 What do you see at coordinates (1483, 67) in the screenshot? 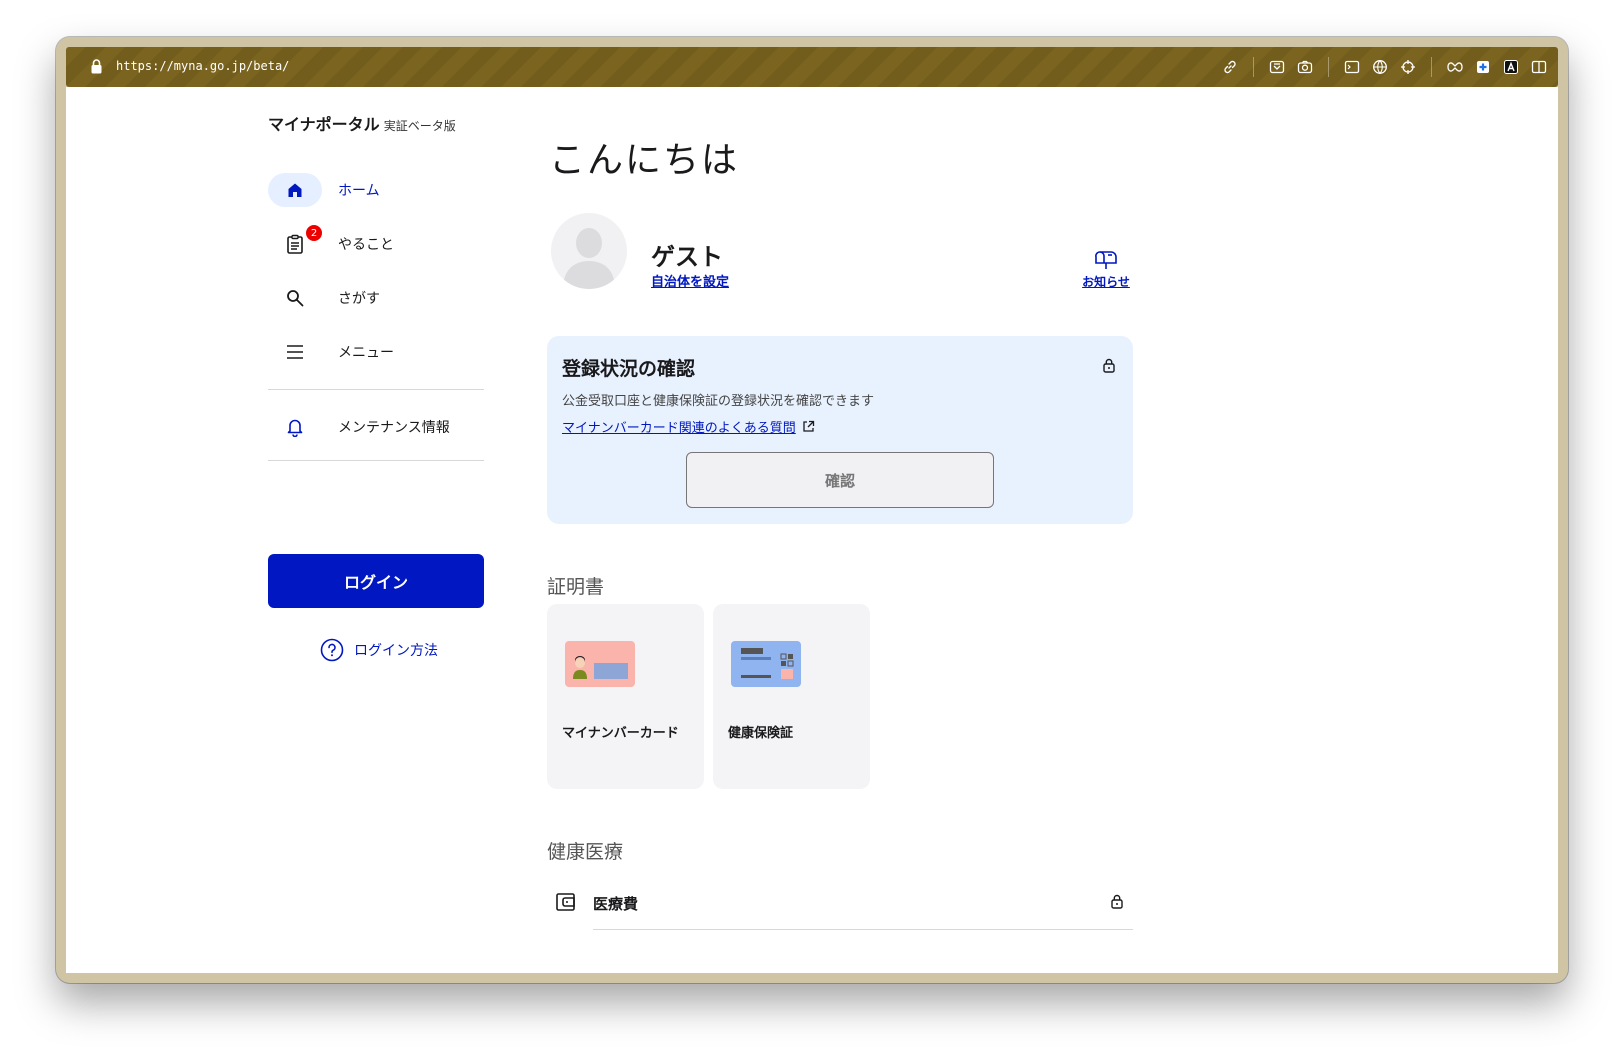
I see `plus-icon` at bounding box center [1483, 67].